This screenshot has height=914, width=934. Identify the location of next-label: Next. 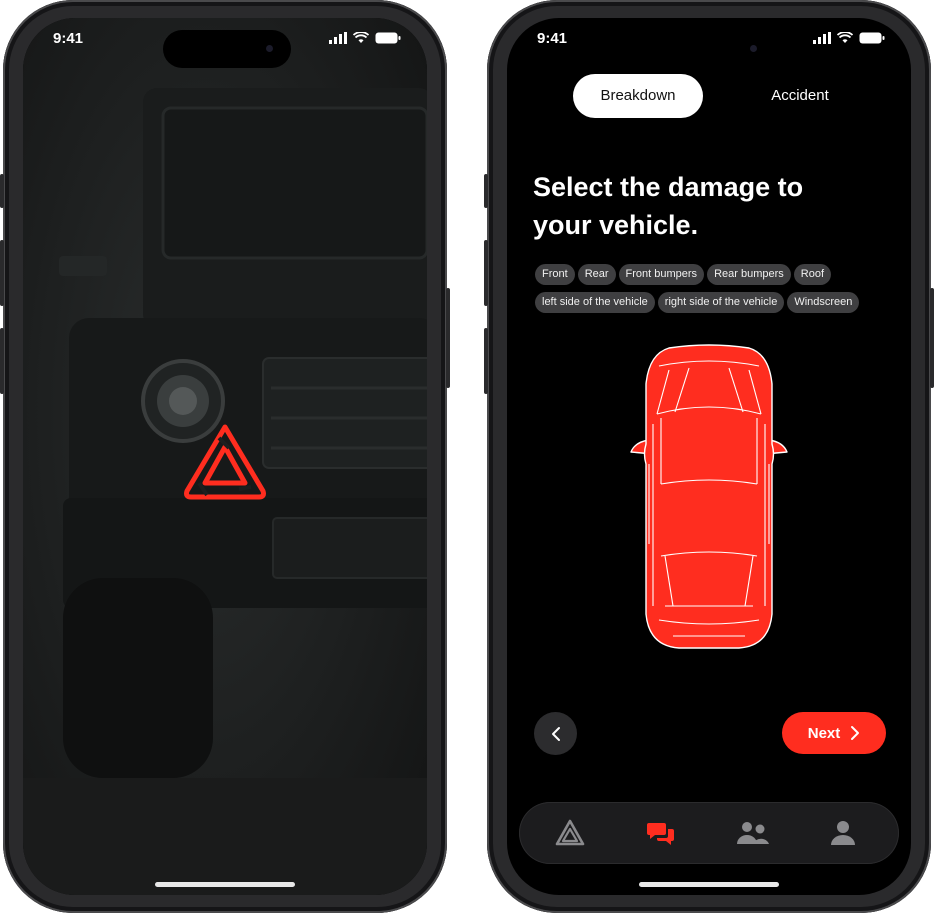
(824, 733).